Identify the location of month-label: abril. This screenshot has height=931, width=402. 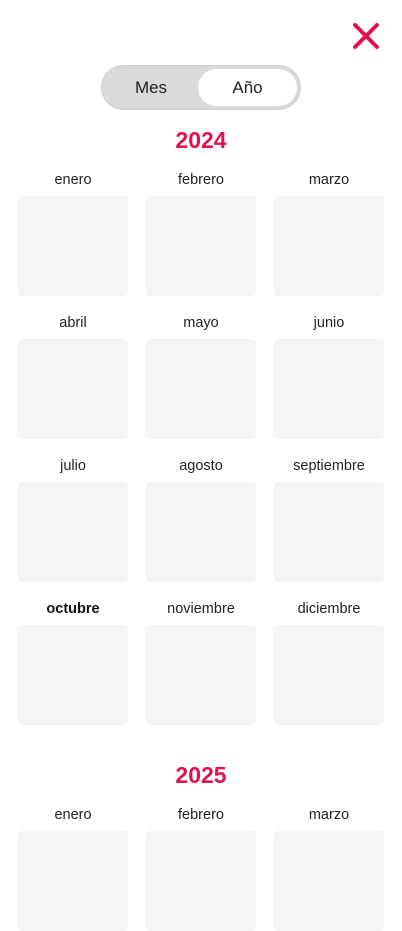
(73, 323).